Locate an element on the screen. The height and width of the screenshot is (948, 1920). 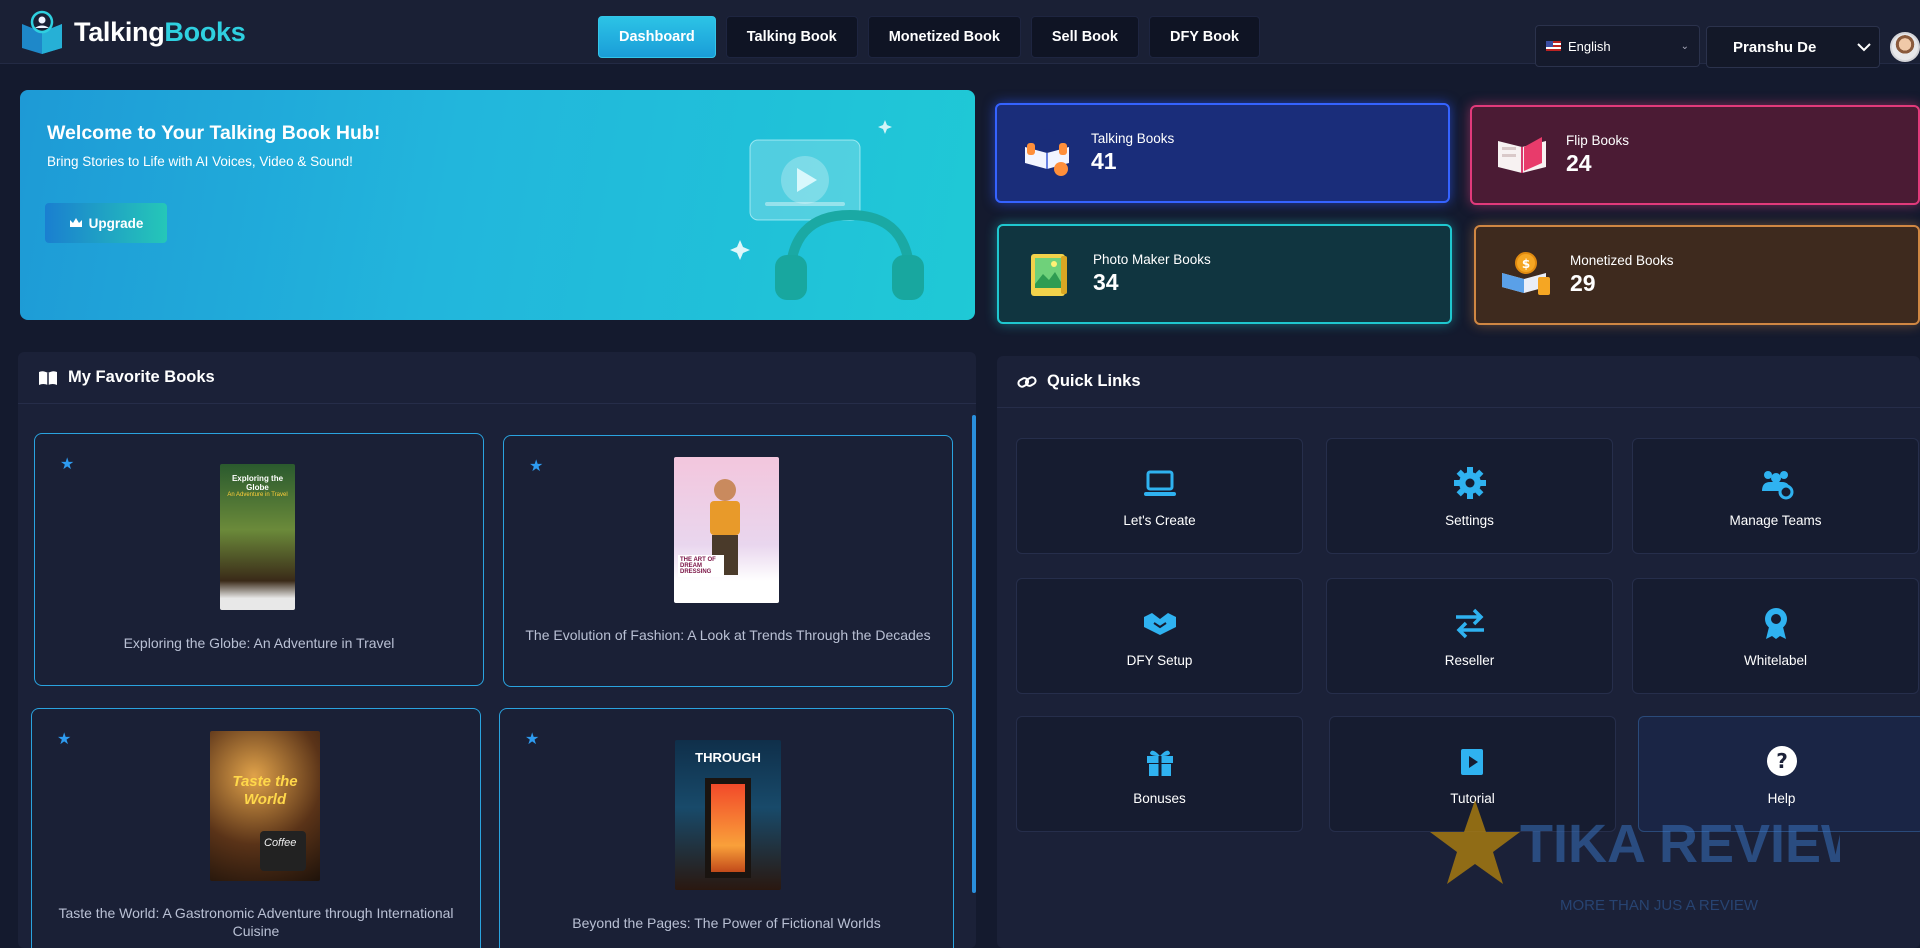
quick-link-dfy-setup: DFY Setup is located at coordinates (1159, 636).